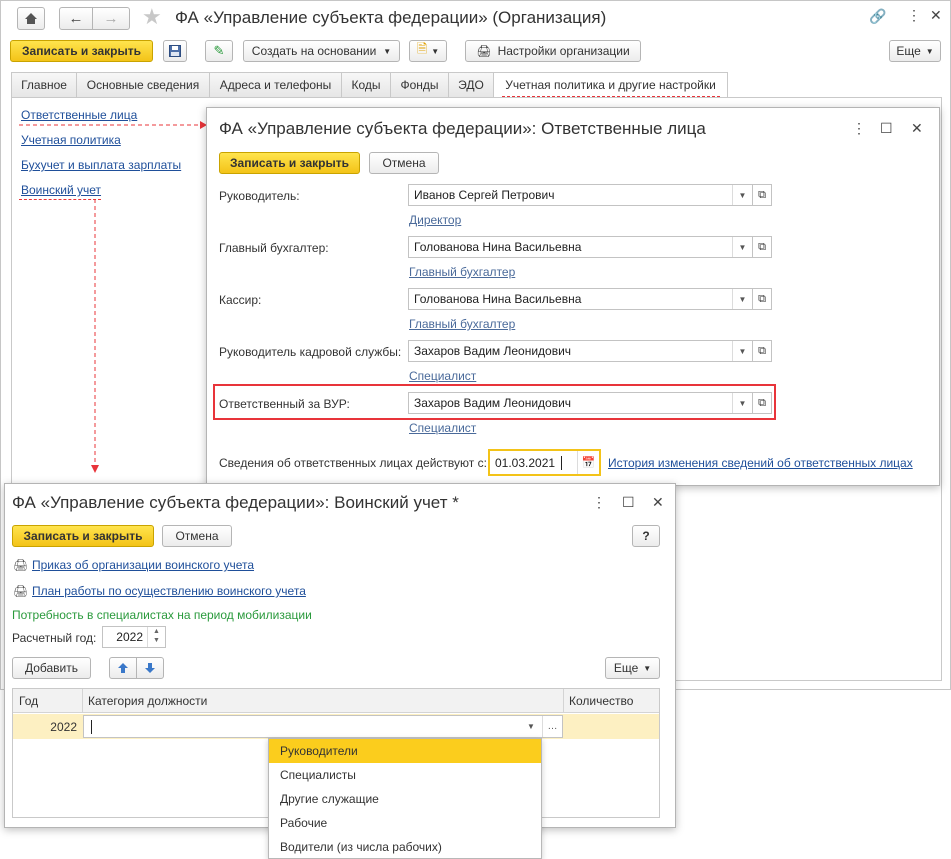 The width and height of the screenshot is (951, 859). What do you see at coordinates (143, 85) in the screenshot?
I see `tab-basic-info: Основные сведения` at bounding box center [143, 85].